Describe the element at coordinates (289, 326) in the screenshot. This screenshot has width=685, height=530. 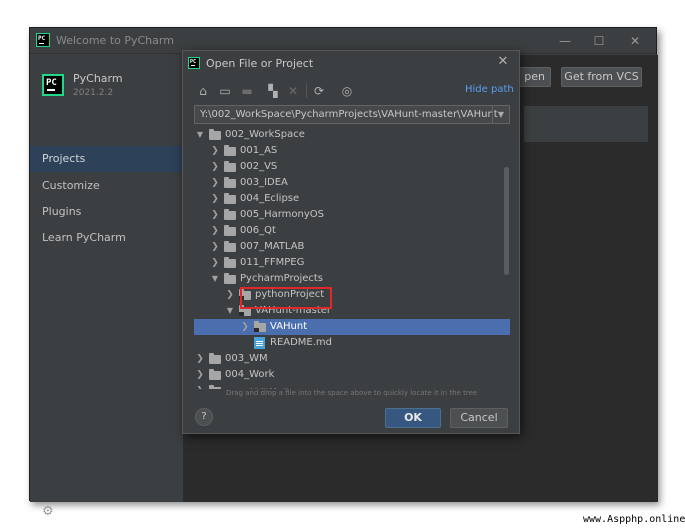
I see `tree-item-label: VAHunt` at that location.